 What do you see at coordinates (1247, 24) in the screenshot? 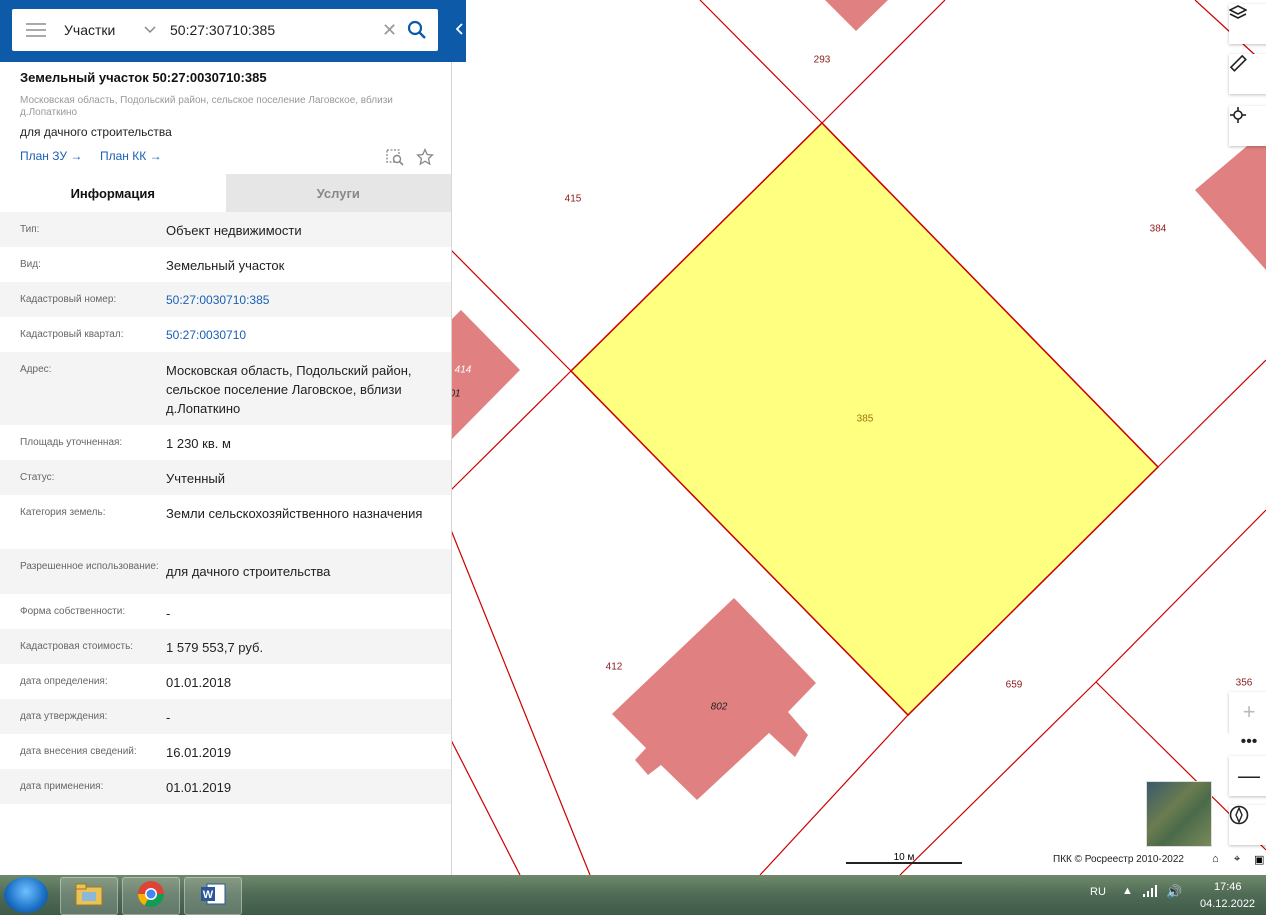
I see `layers-button` at bounding box center [1247, 24].